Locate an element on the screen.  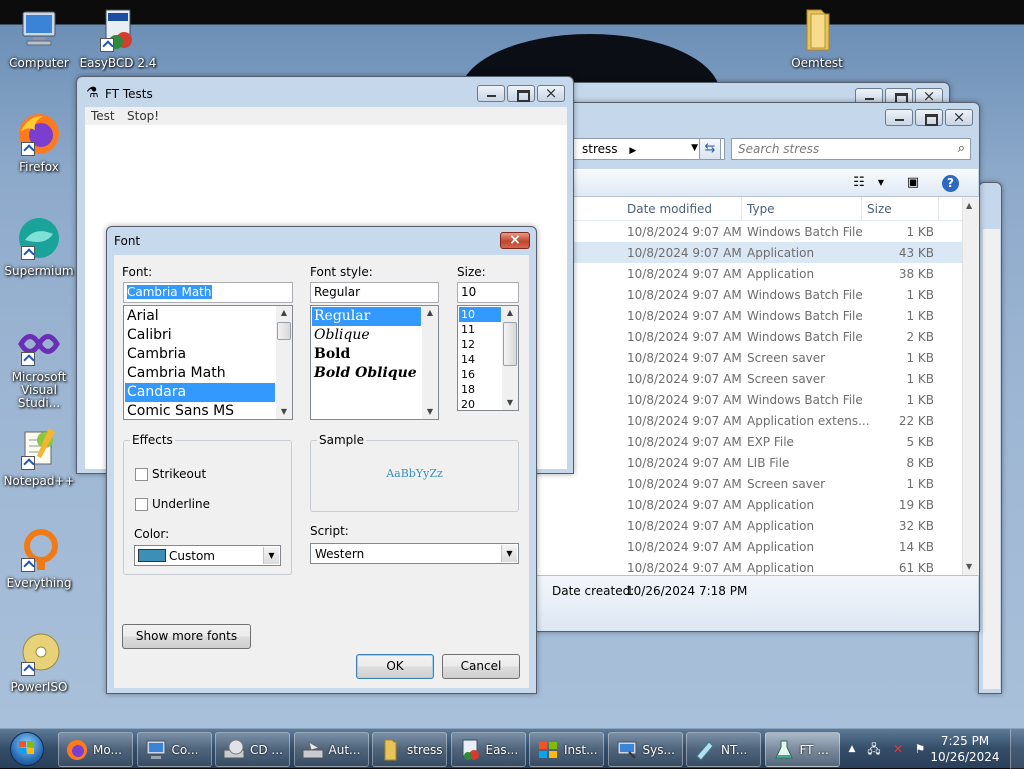
view-icon: ☷ is located at coordinates (859, 183).